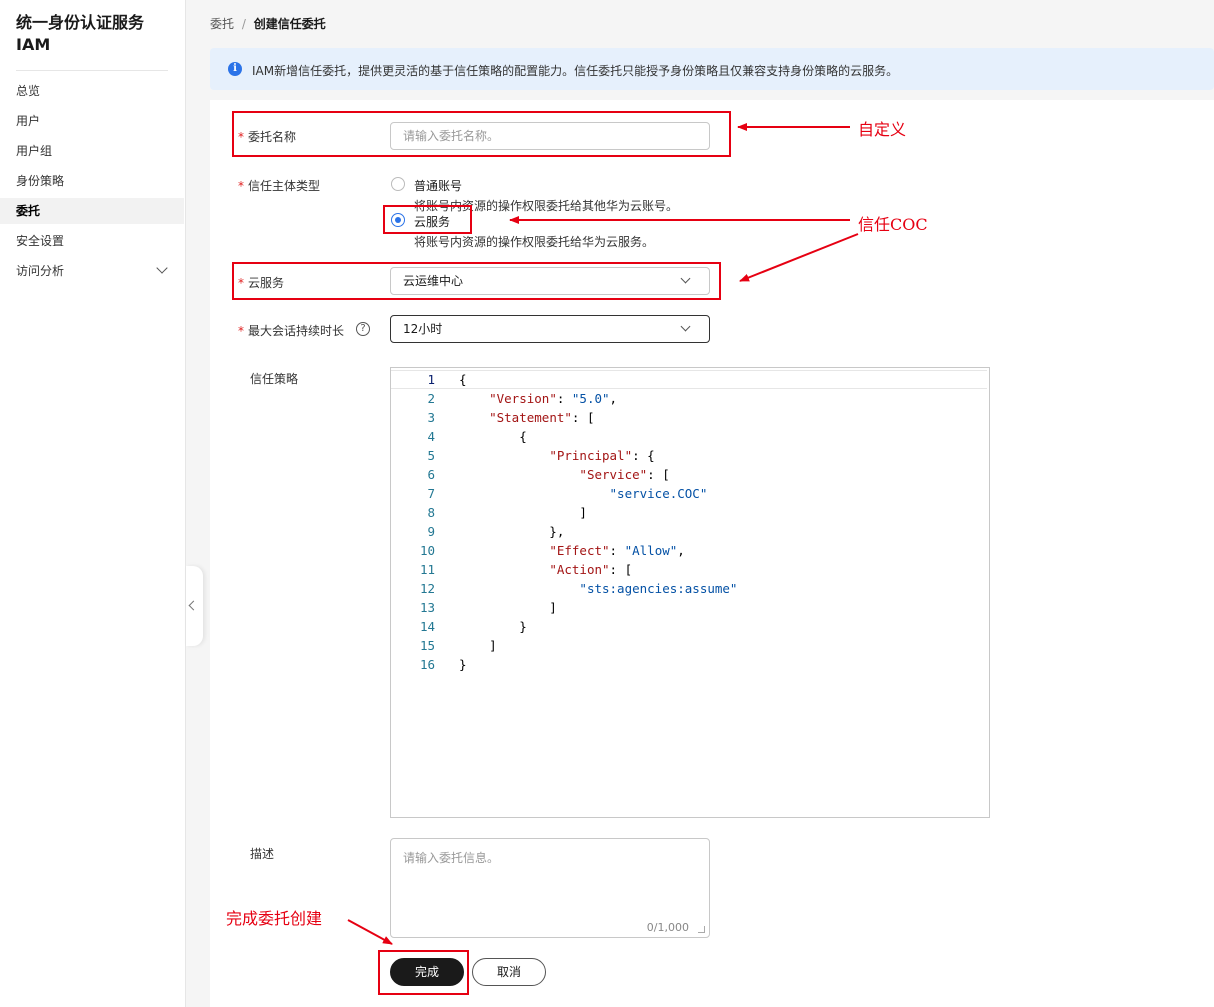 This screenshot has height=1007, width=1214. Describe the element at coordinates (370, 932) in the screenshot. I see `annotation-arrow-finish` at that location.